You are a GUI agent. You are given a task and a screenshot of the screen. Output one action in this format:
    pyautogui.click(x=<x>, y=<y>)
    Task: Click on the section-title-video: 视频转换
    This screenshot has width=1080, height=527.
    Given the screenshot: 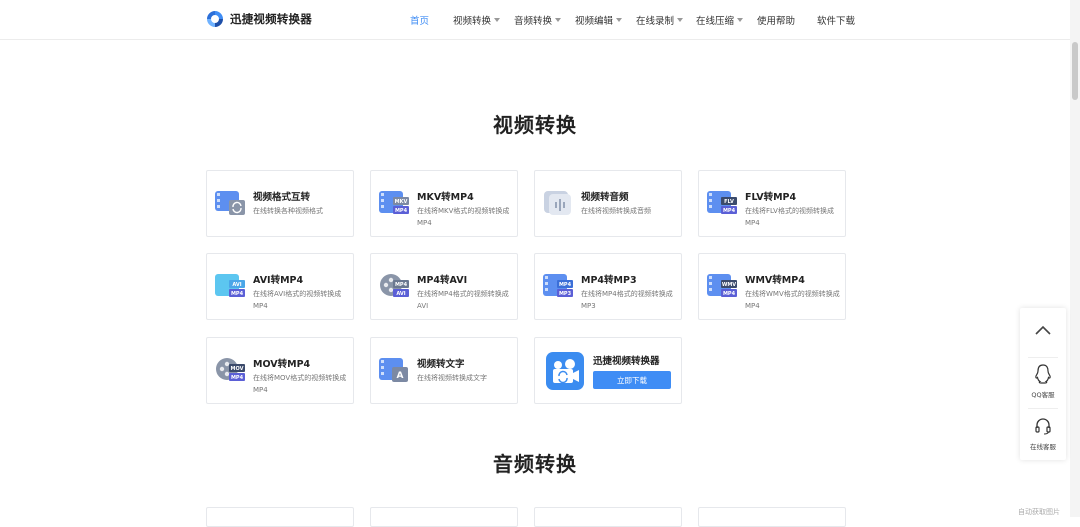 What is the action you would take?
    pyautogui.click(x=535, y=125)
    